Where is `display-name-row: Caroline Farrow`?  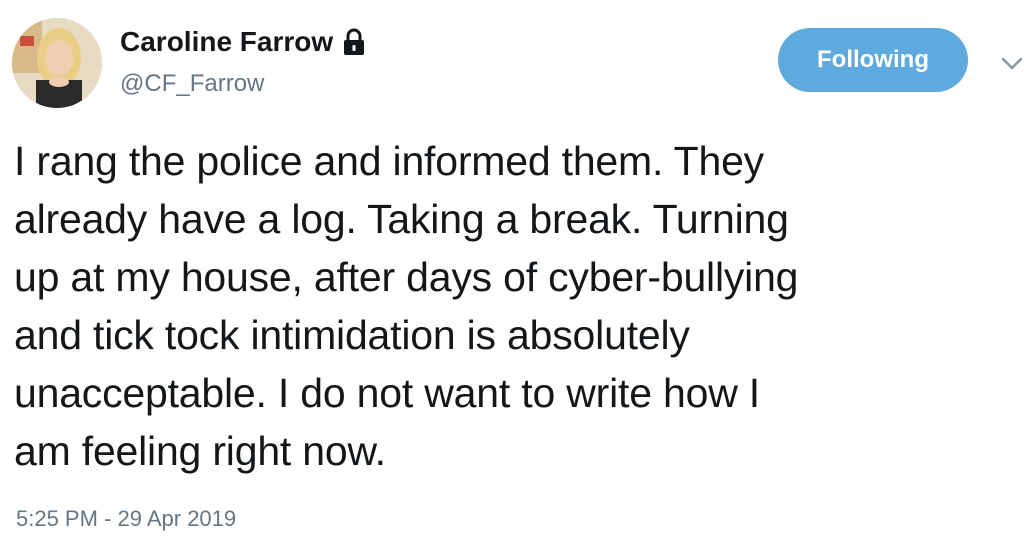 display-name-row: Caroline Farrow is located at coordinates (243, 42).